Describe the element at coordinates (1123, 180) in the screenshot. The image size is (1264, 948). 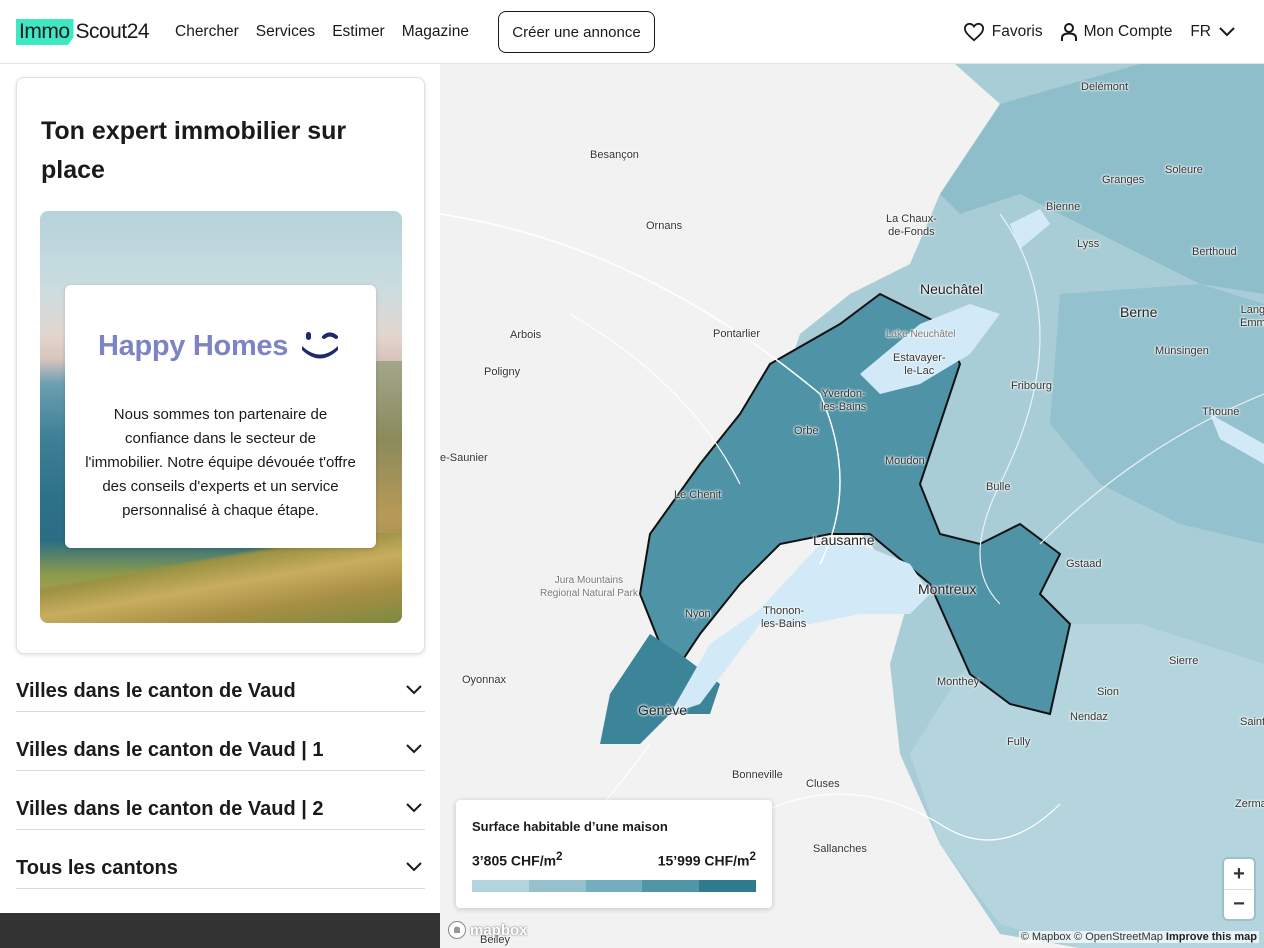
I see `place-granges: Granges` at that location.